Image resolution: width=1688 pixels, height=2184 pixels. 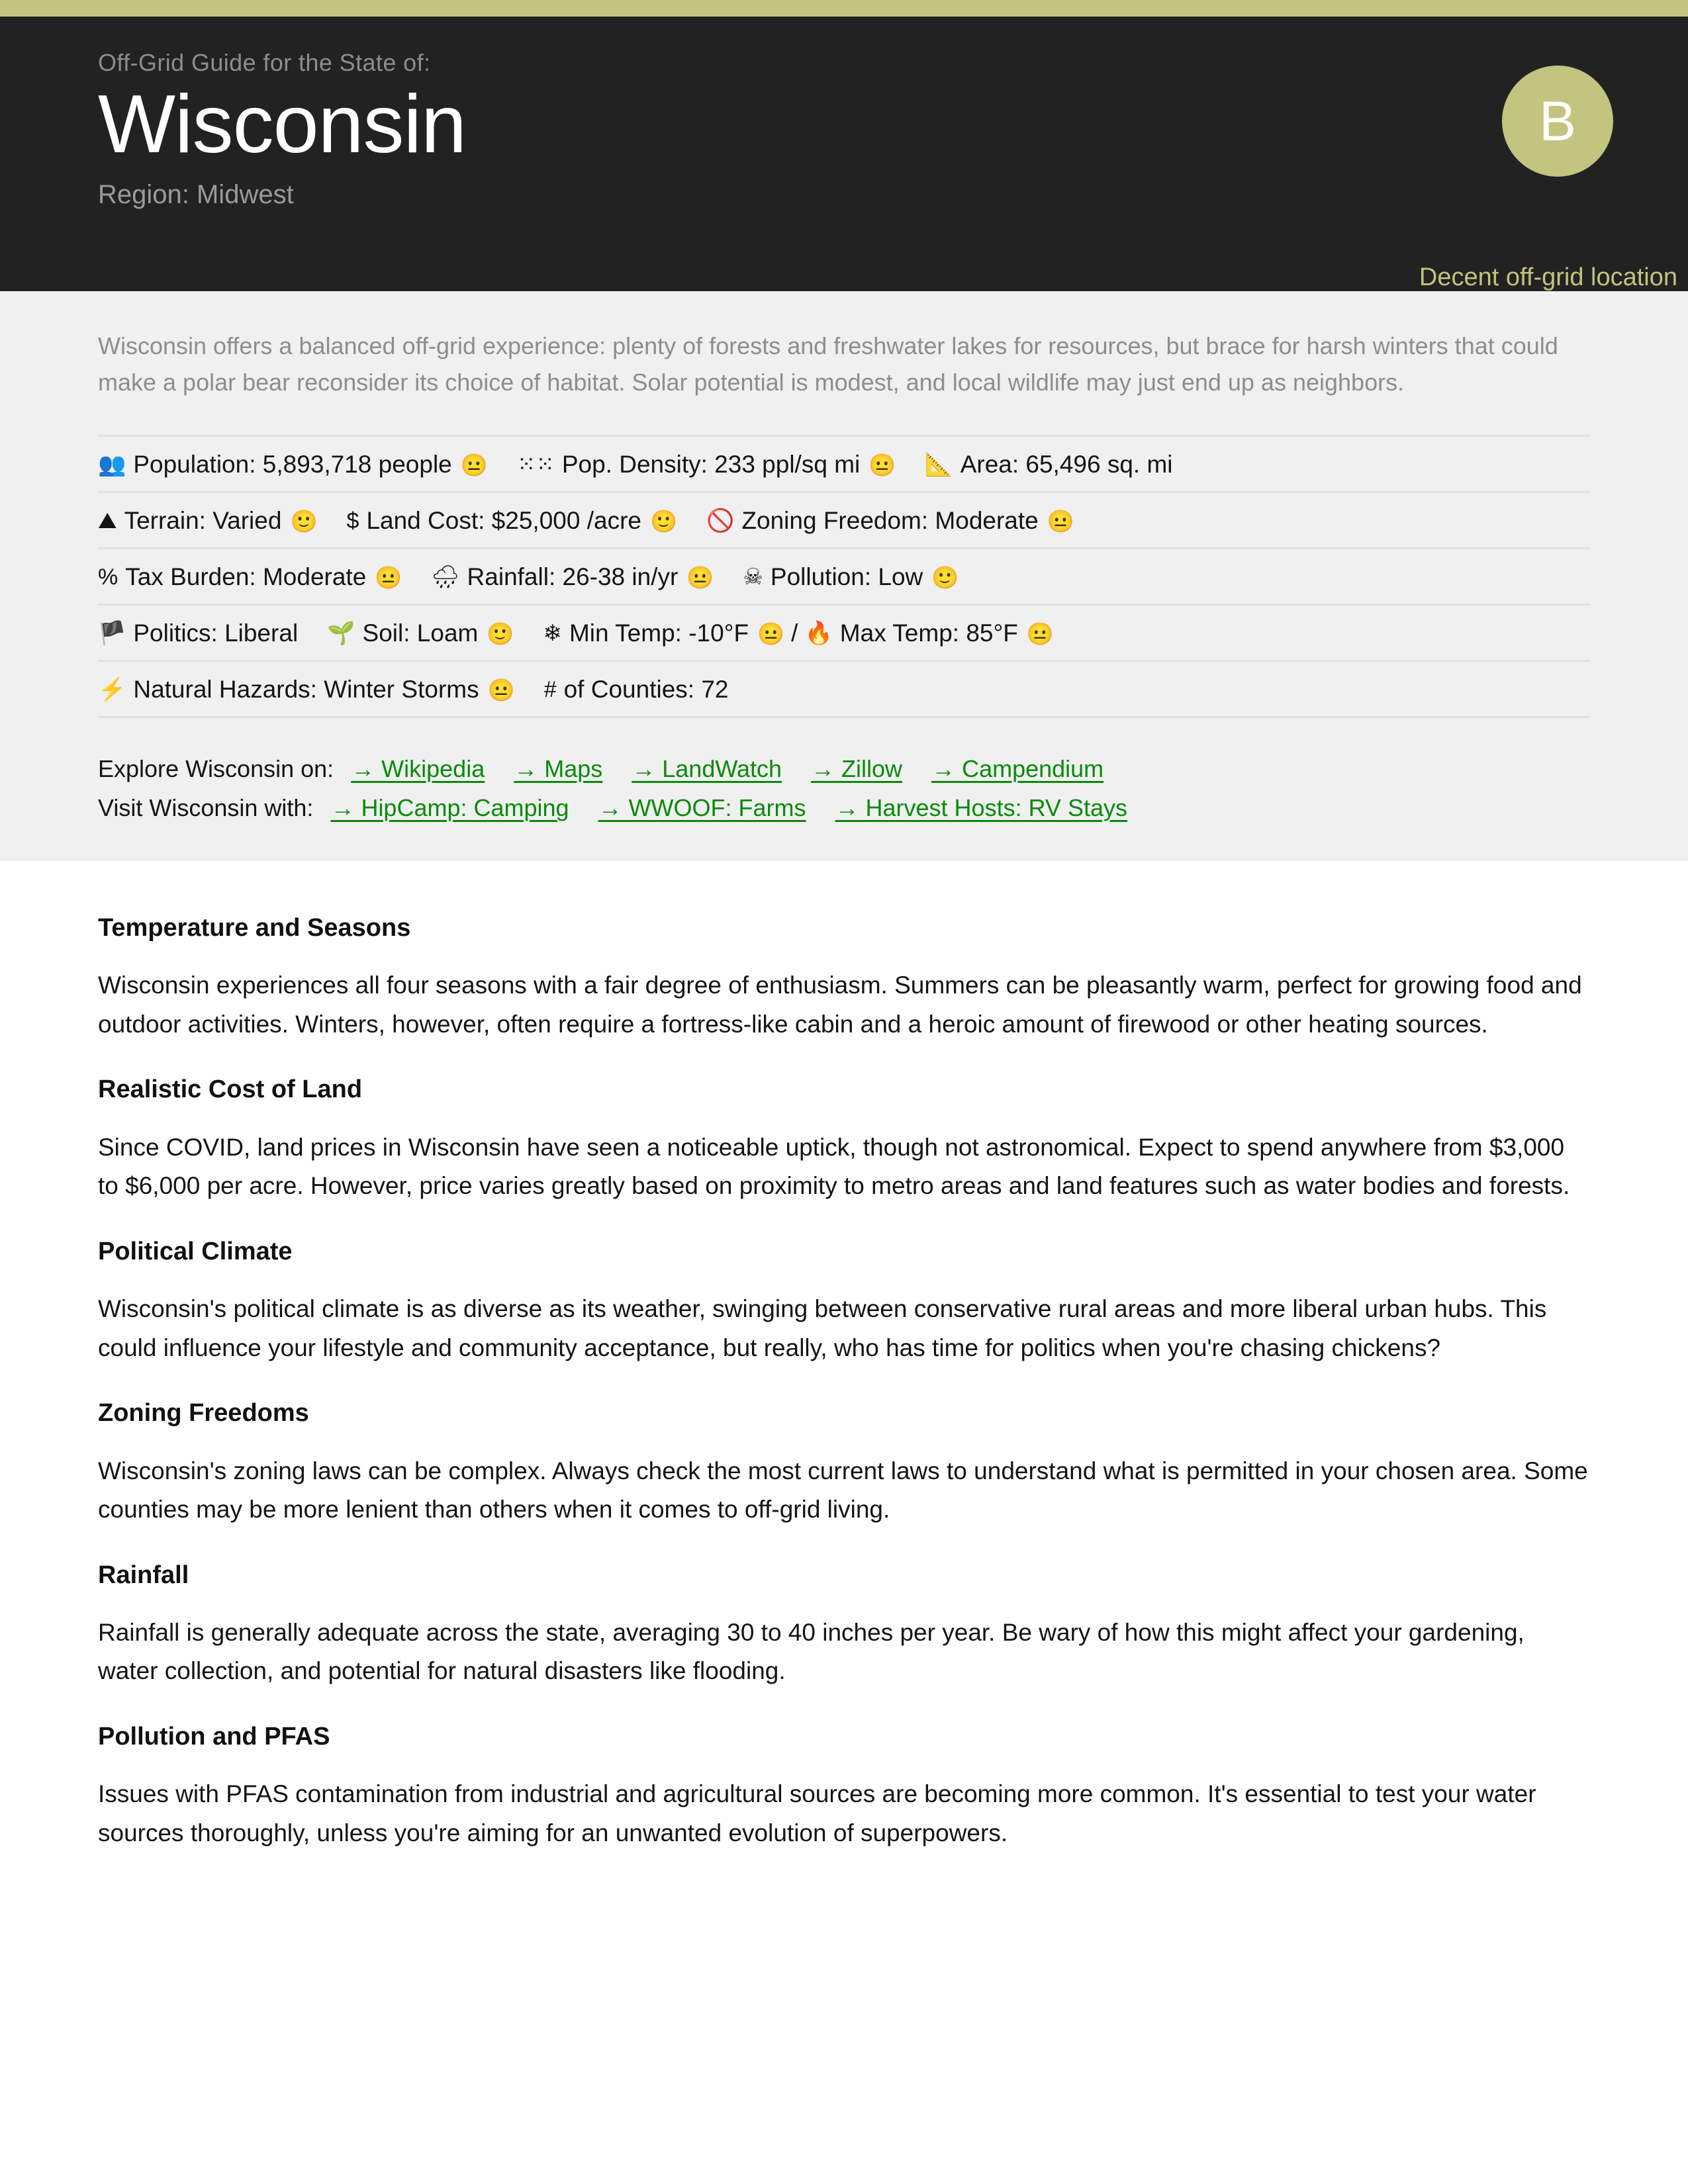 I want to click on rain-cloud-icon: 🌧, so click(x=445, y=577).